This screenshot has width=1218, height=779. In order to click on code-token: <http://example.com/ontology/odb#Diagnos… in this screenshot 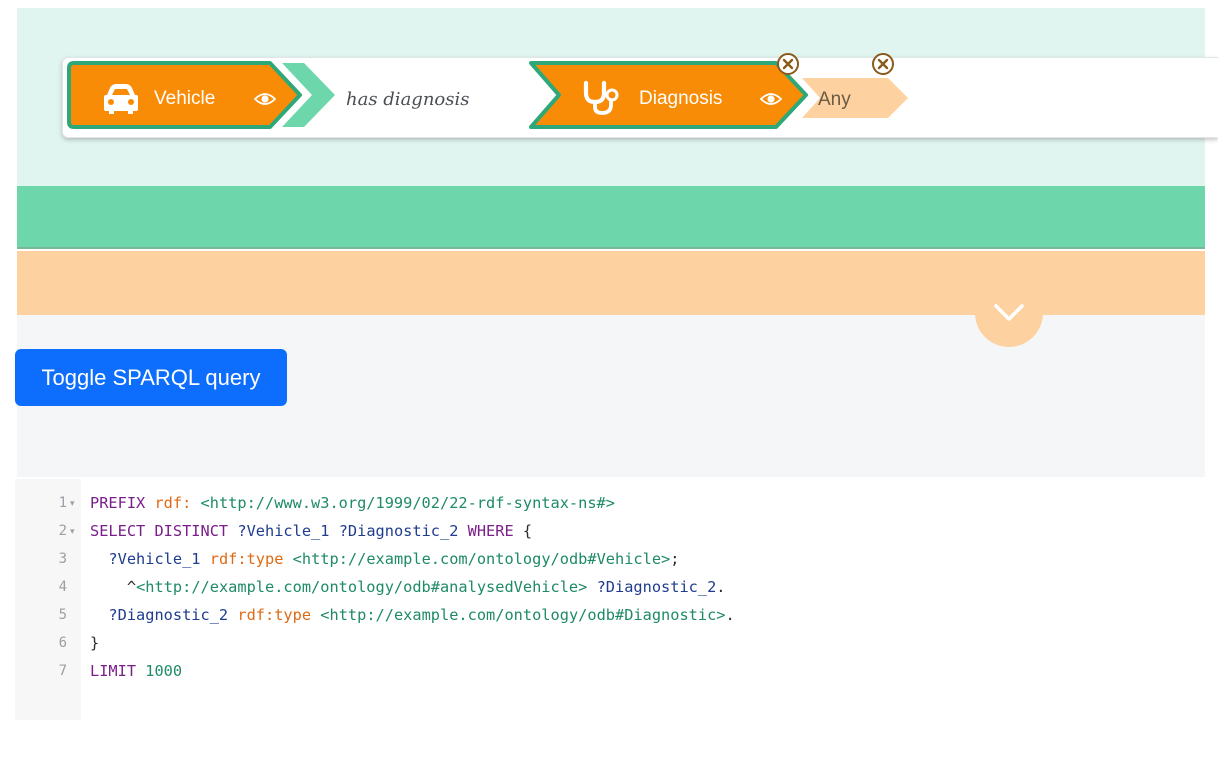, I will do `click(523, 615)`.